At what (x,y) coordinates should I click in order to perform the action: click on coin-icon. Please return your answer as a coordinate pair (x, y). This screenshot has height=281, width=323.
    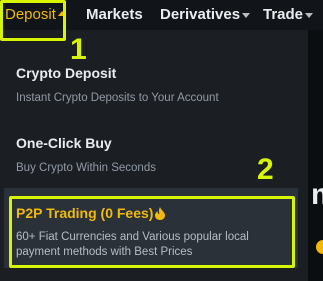
    Looking at the image, I should click on (319, 247).